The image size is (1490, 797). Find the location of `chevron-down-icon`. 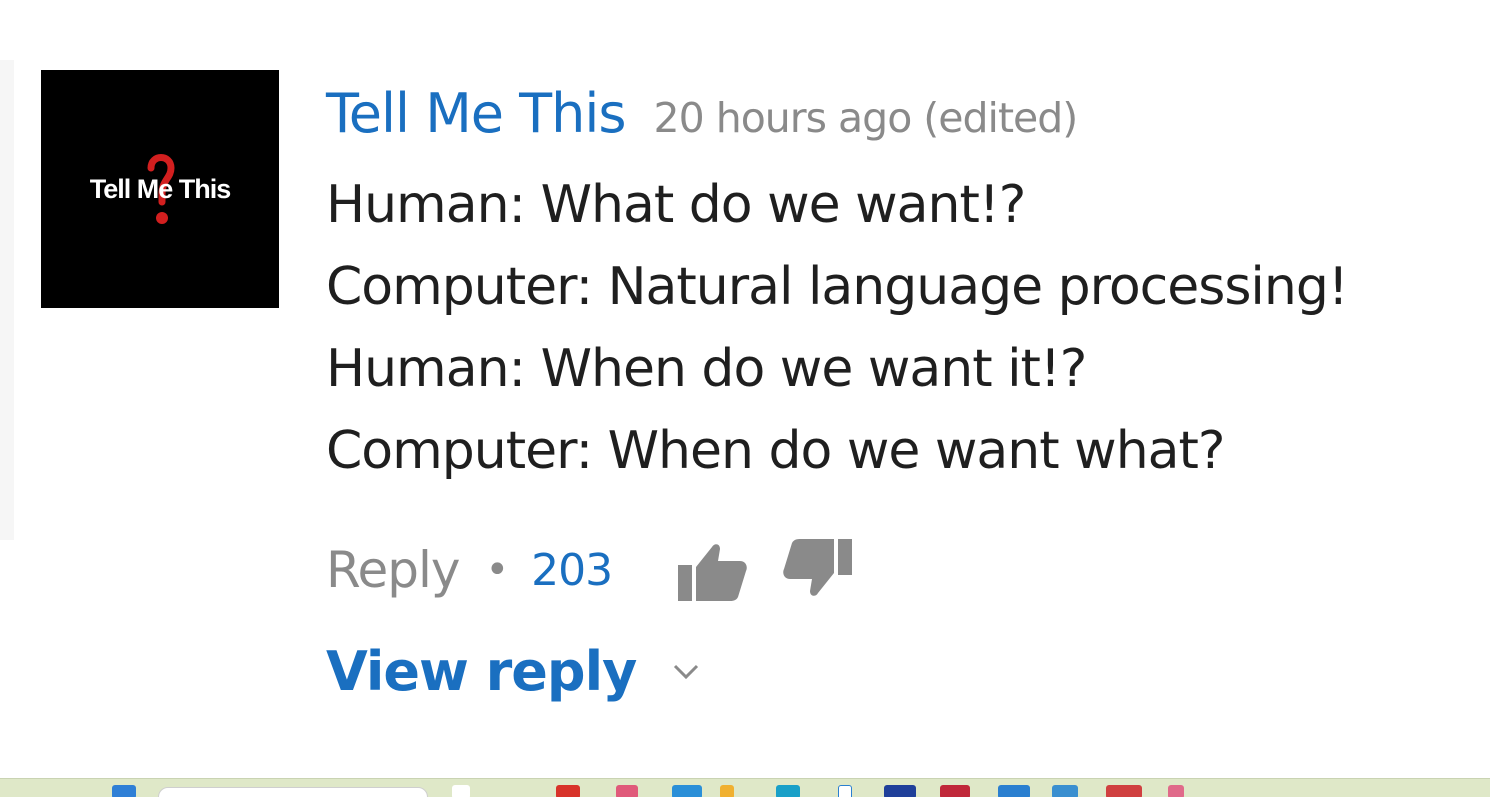

chevron-down-icon is located at coordinates (686, 671).